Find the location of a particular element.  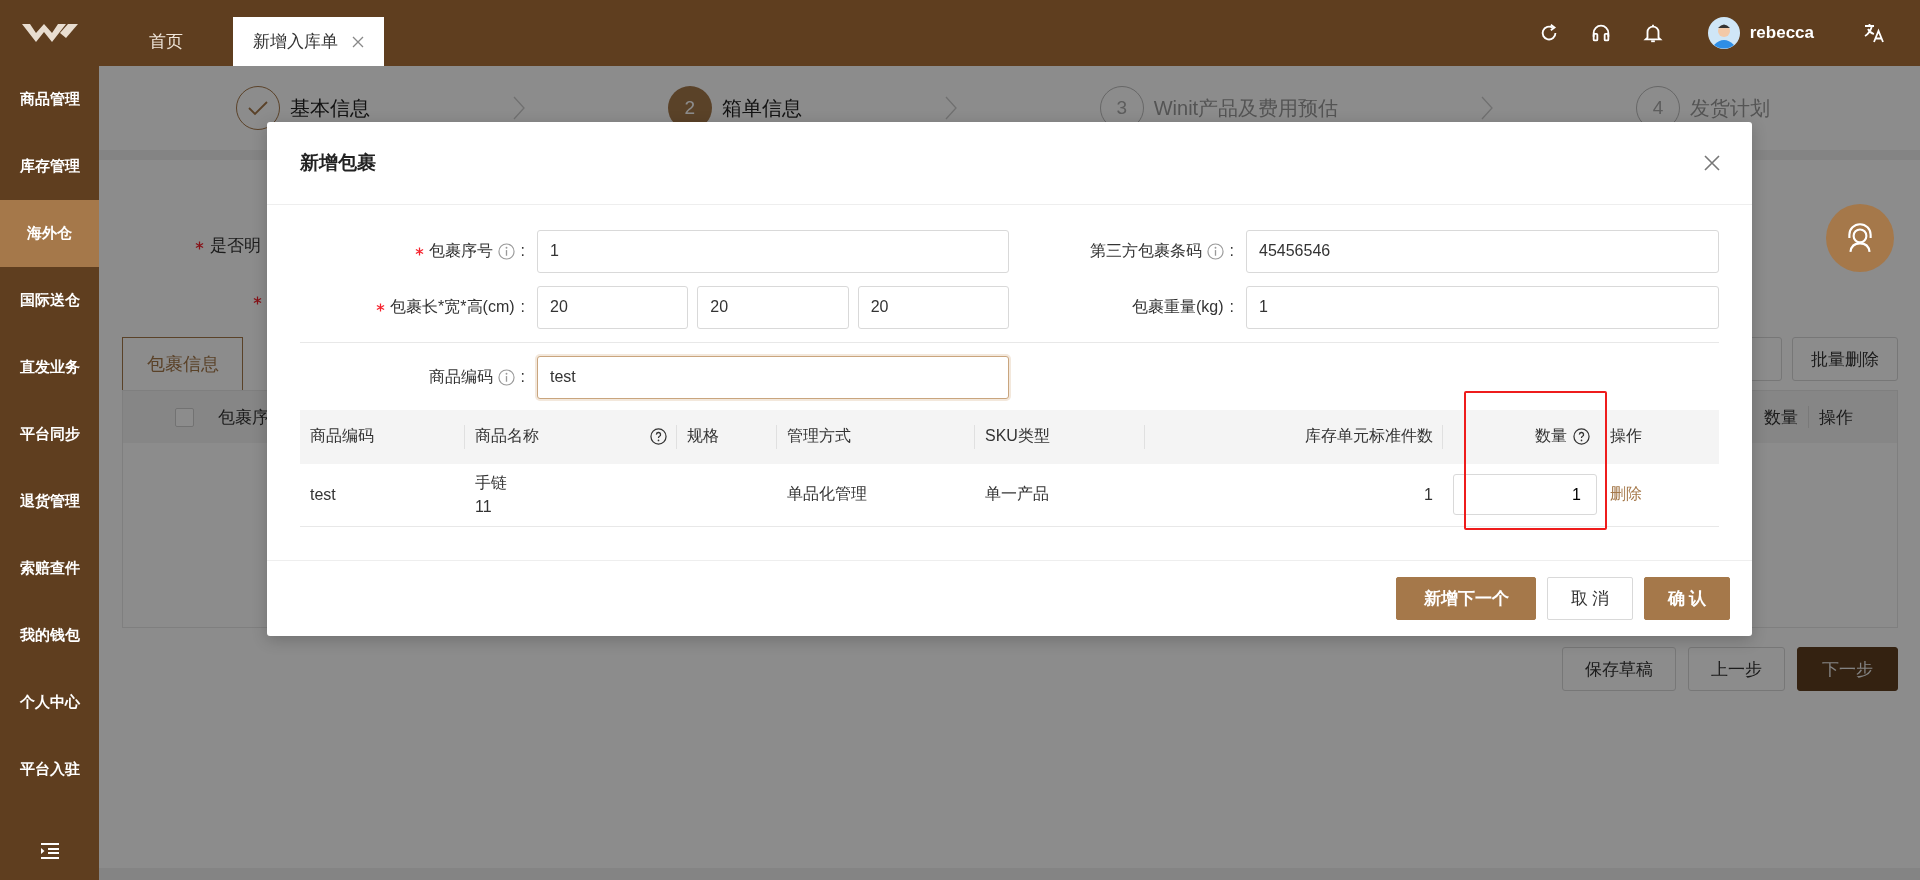

page-tab: 新增入库单 is located at coordinates (308, 41).